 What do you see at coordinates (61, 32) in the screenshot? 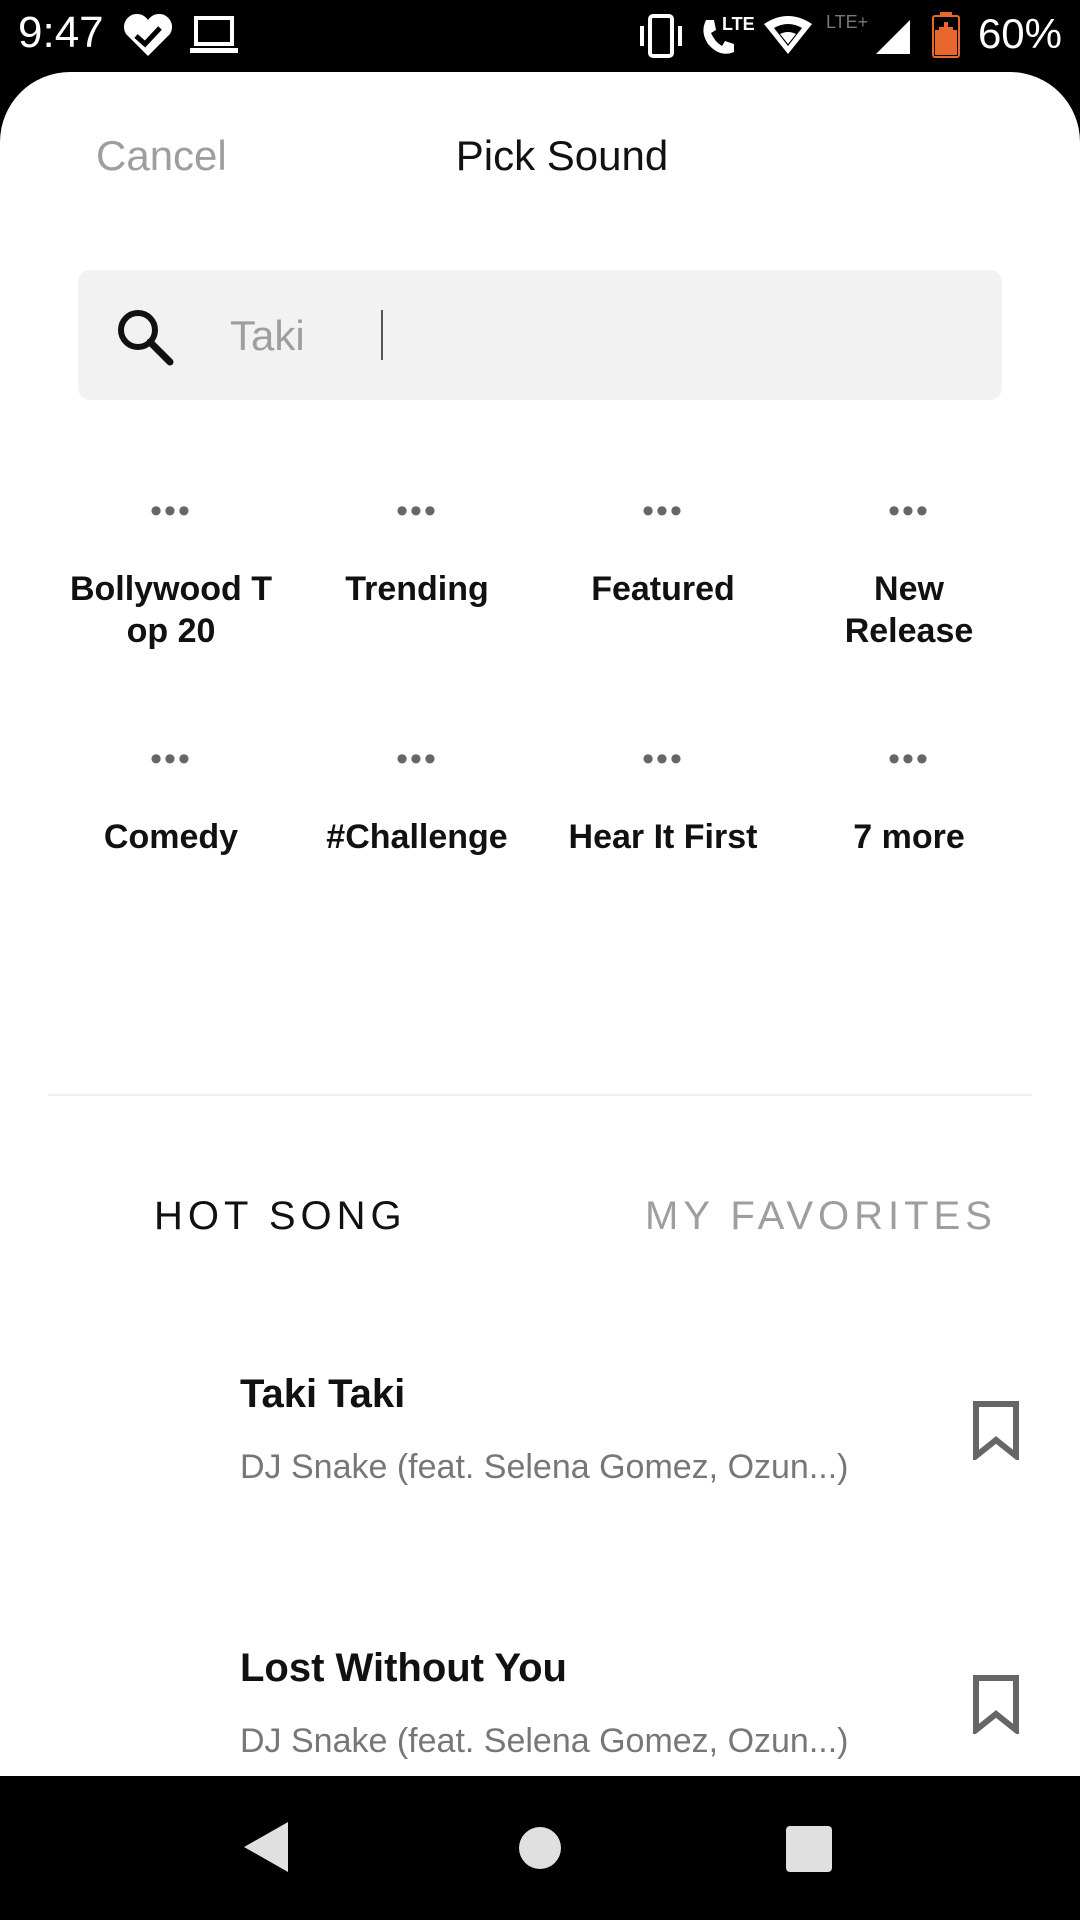
I see `status-time: 9:47` at bounding box center [61, 32].